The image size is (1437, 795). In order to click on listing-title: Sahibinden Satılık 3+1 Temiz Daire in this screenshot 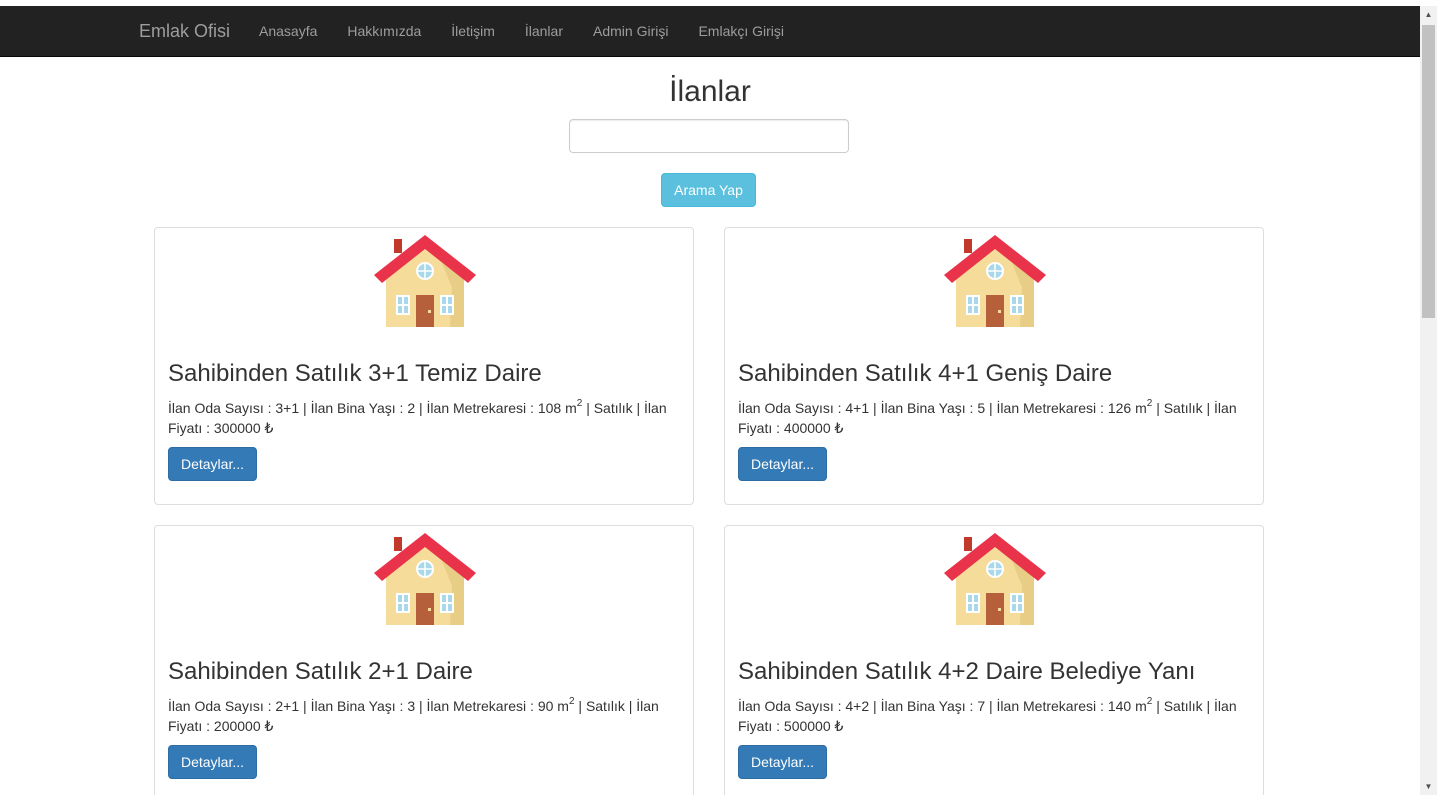, I will do `click(355, 373)`.